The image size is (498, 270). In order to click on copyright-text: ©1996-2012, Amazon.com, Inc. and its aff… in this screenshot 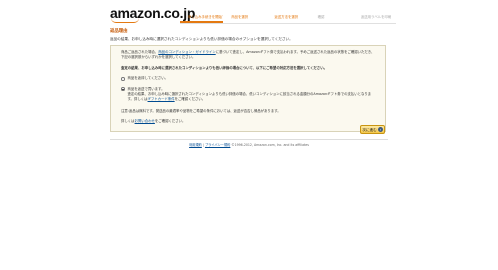, I will do `click(270, 145)`.